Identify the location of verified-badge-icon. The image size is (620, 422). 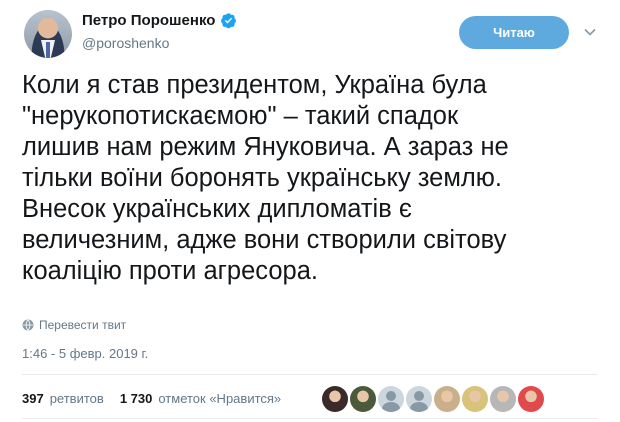
(229, 21).